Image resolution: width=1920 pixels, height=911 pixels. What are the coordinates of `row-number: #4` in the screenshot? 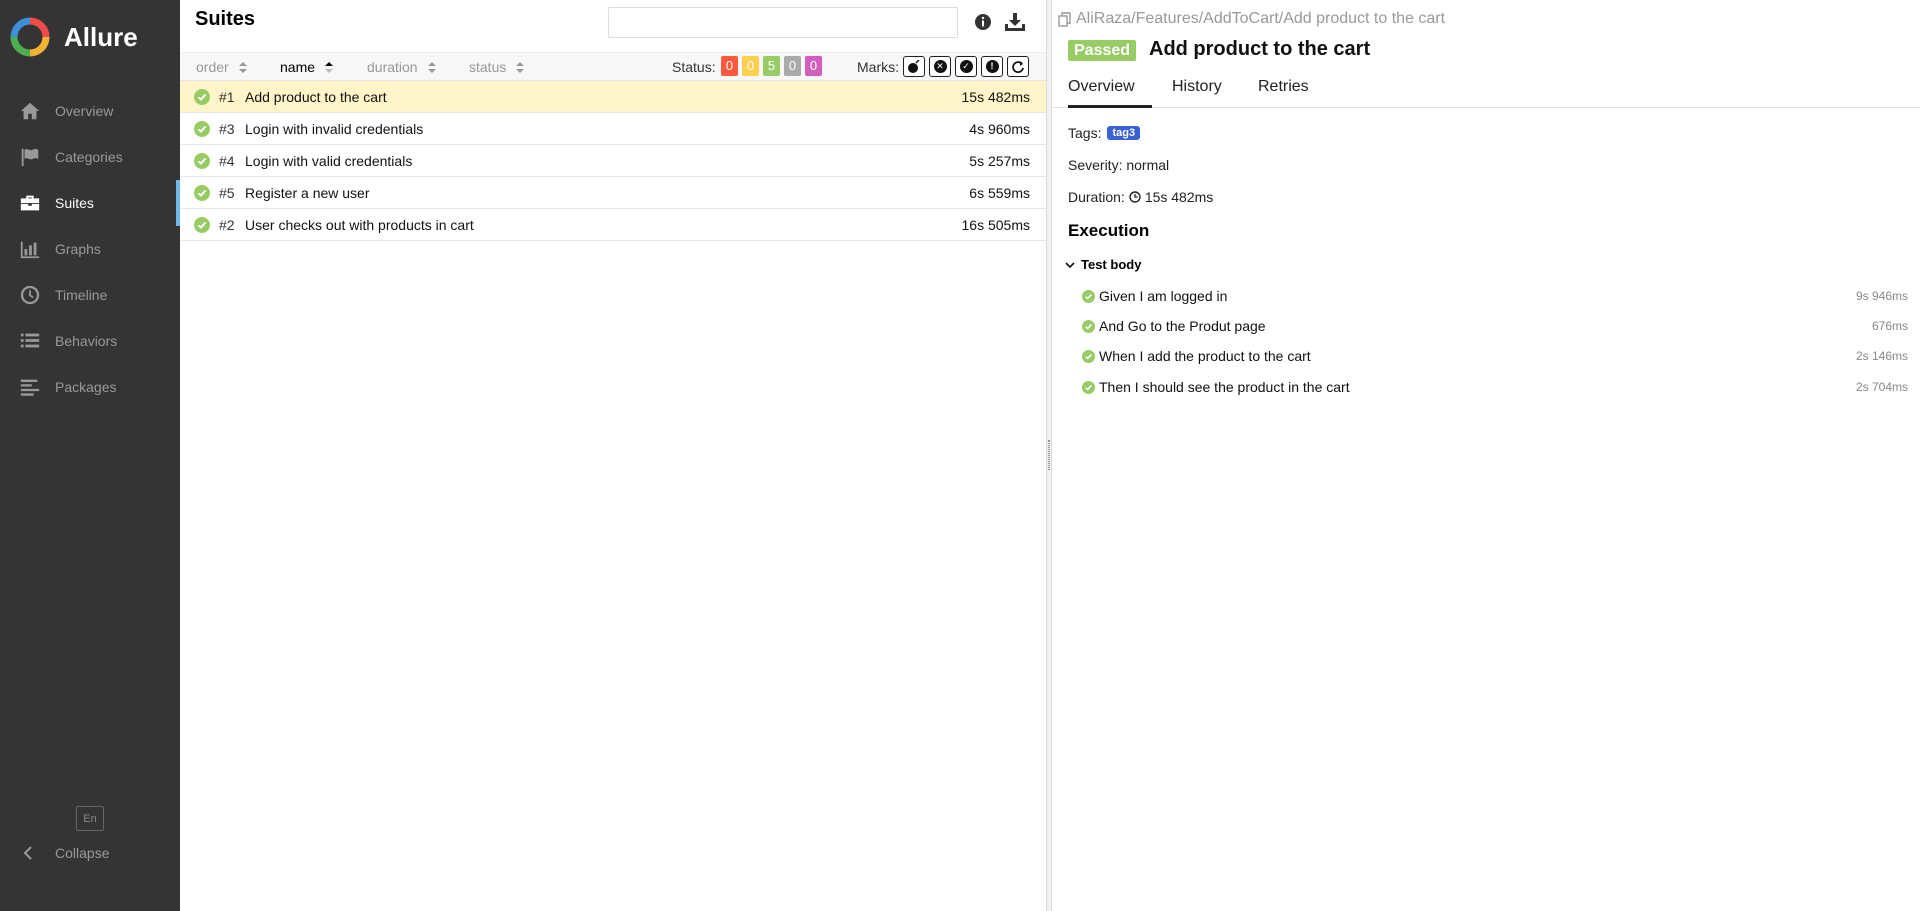 It's located at (227, 160).